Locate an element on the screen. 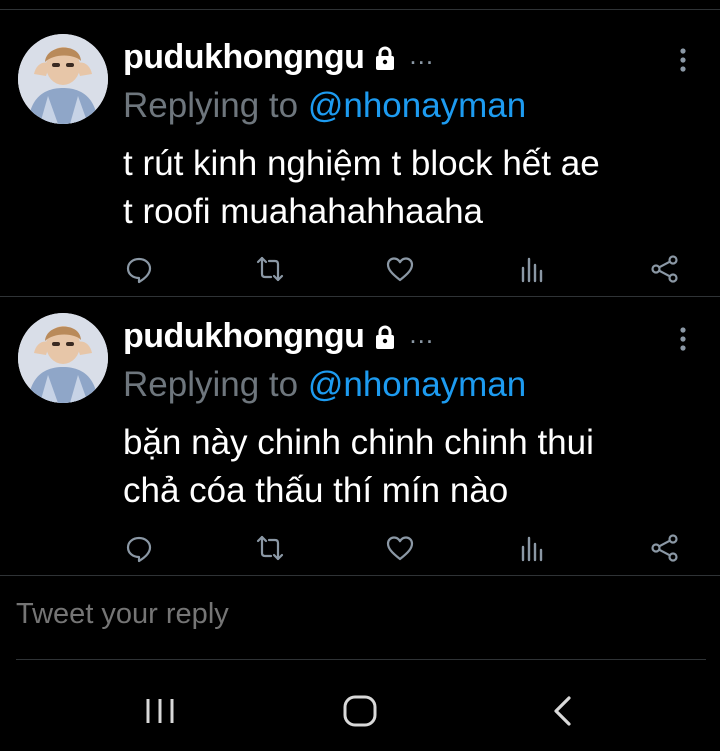  recent-apps-icon is located at coordinates (160, 711).